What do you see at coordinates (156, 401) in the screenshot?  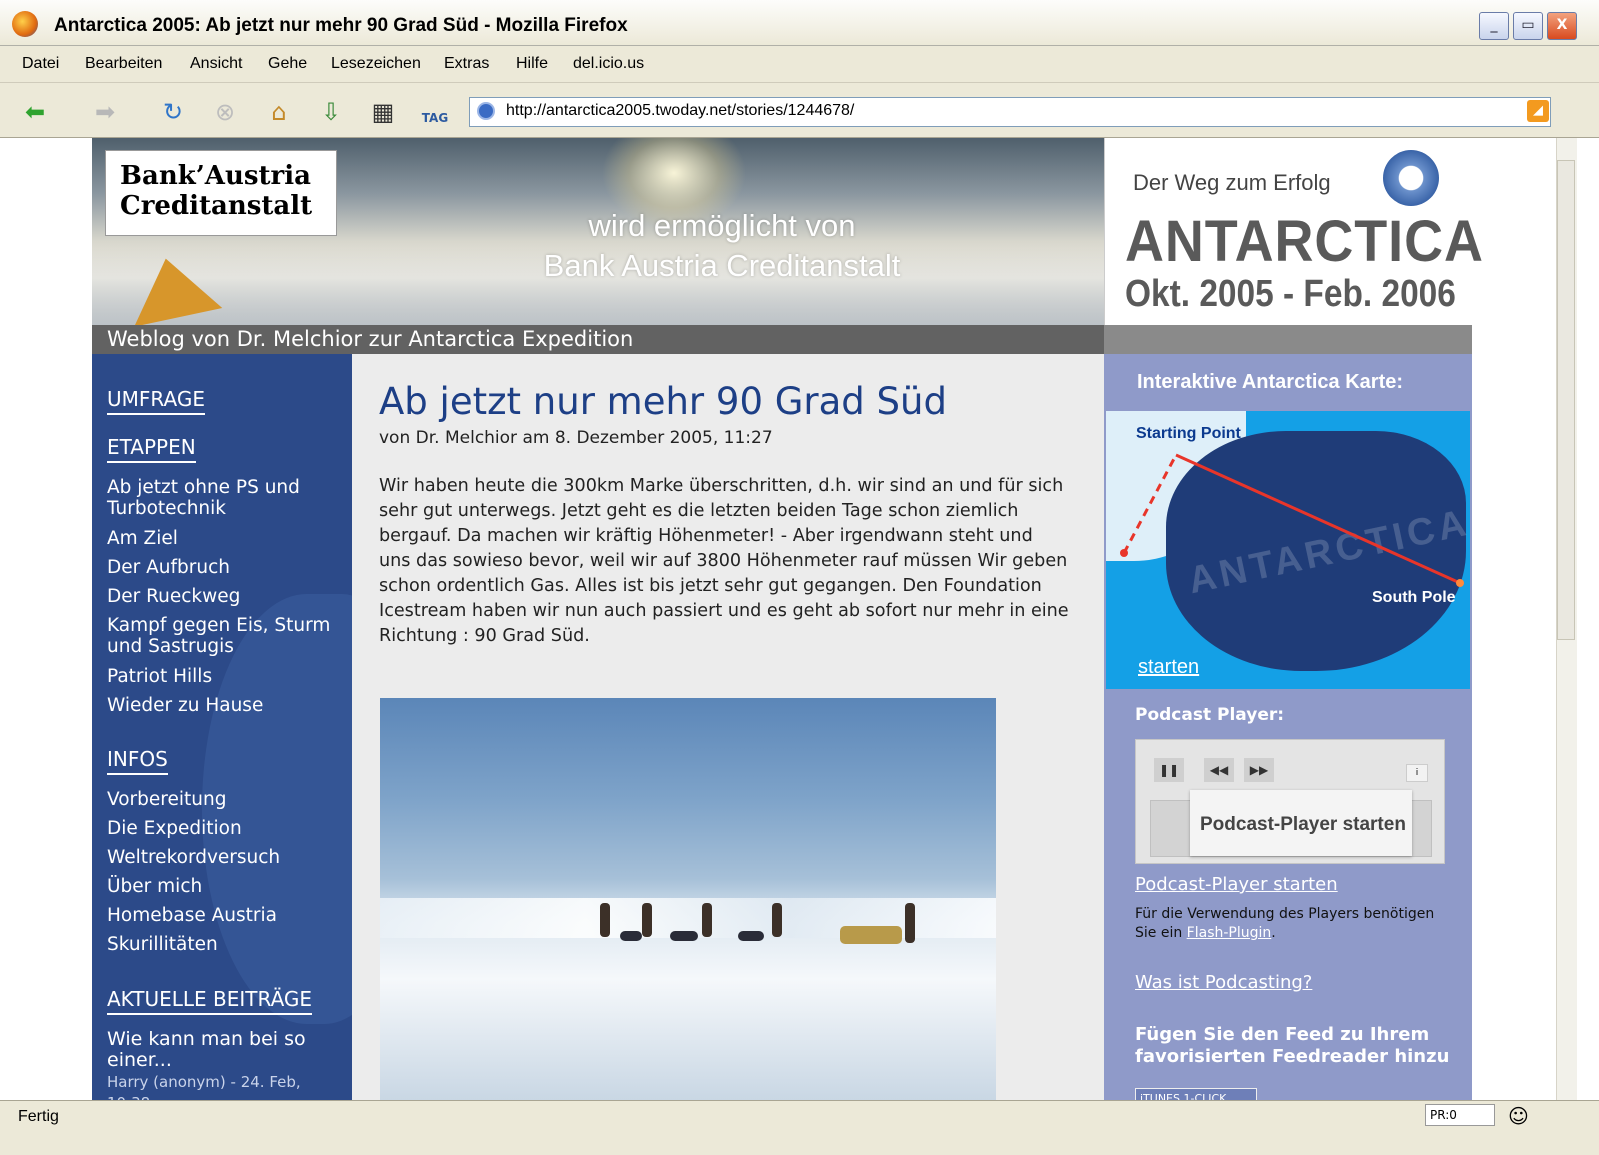 I see `nav-heading-umfrage: UMFRAGE` at bounding box center [156, 401].